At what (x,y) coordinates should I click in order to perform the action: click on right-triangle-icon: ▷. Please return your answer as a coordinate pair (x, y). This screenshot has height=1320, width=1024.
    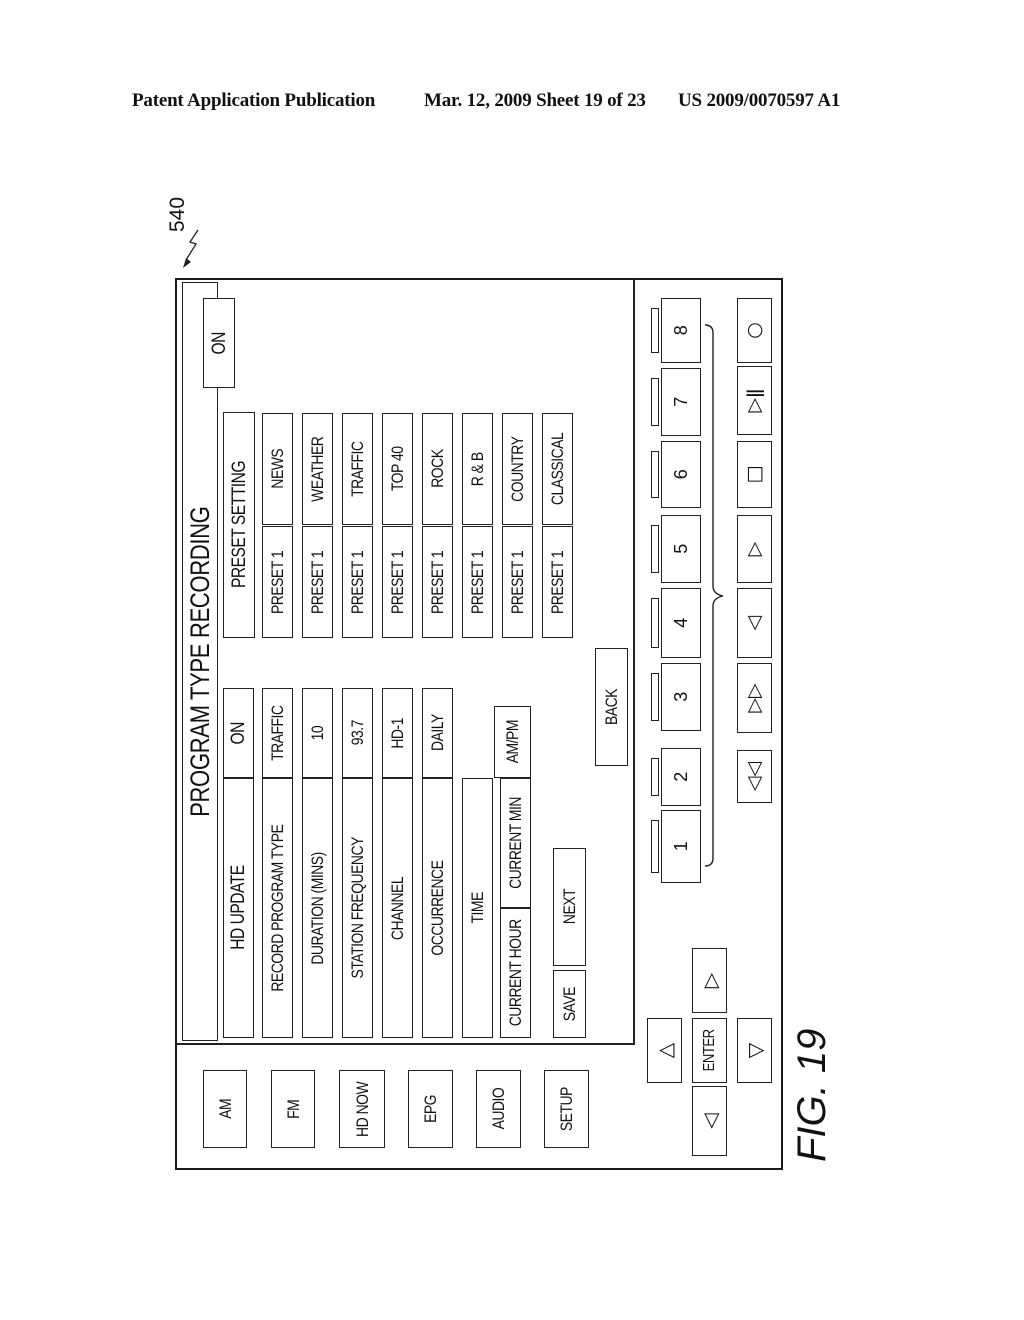
    Looking at the image, I should click on (709, 980).